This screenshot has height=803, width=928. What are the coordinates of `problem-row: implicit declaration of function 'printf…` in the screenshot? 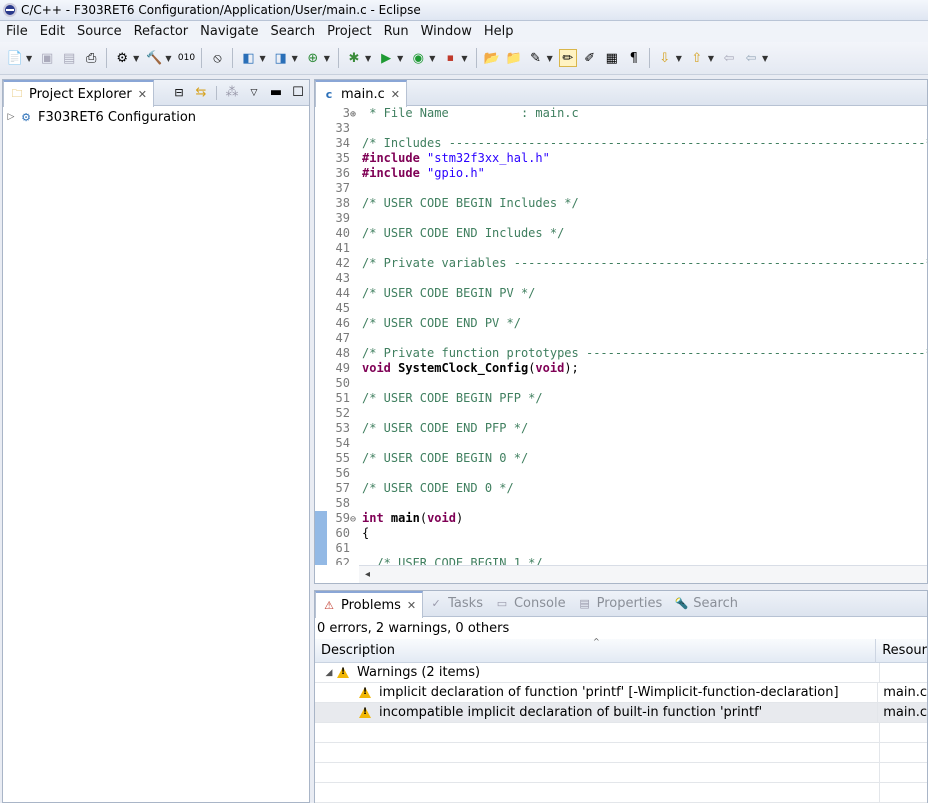 It's located at (621, 692).